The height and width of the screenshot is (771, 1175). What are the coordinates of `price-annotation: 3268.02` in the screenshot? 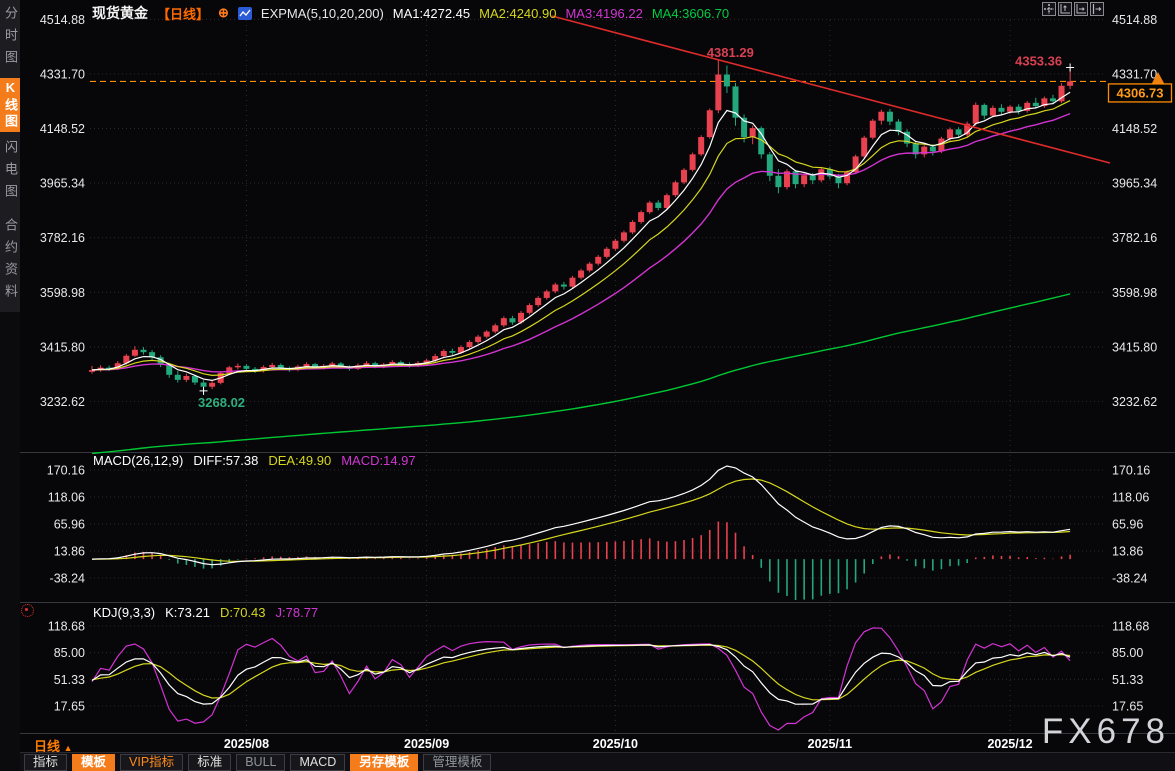 It's located at (221, 402).